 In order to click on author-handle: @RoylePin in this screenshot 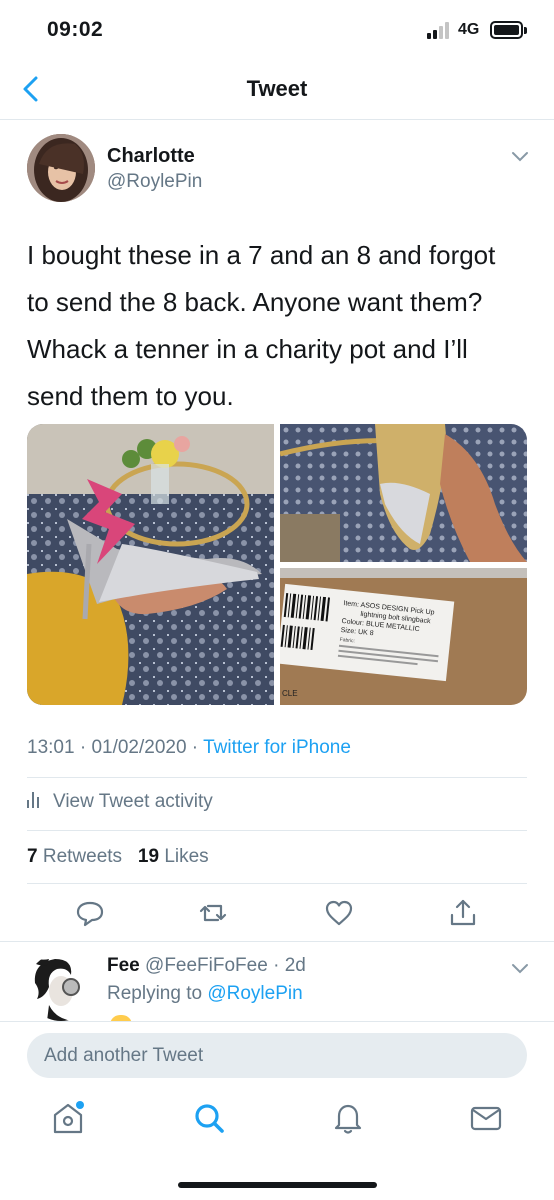, I will do `click(154, 182)`.